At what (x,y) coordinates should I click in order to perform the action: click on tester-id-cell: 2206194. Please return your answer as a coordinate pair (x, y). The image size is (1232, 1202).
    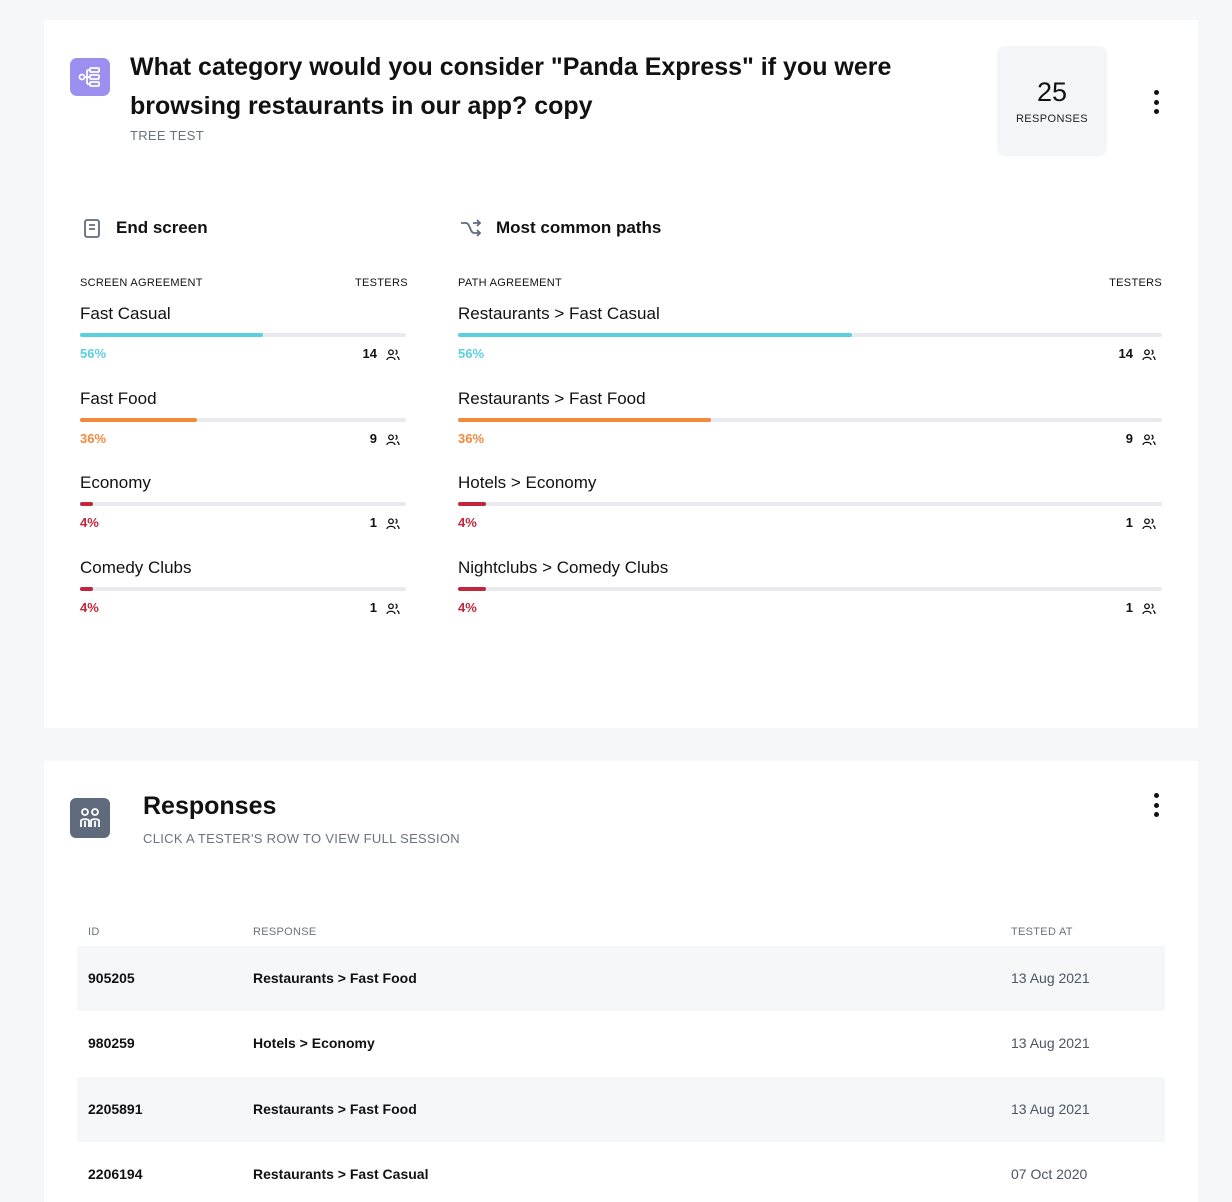
    Looking at the image, I should click on (115, 1174).